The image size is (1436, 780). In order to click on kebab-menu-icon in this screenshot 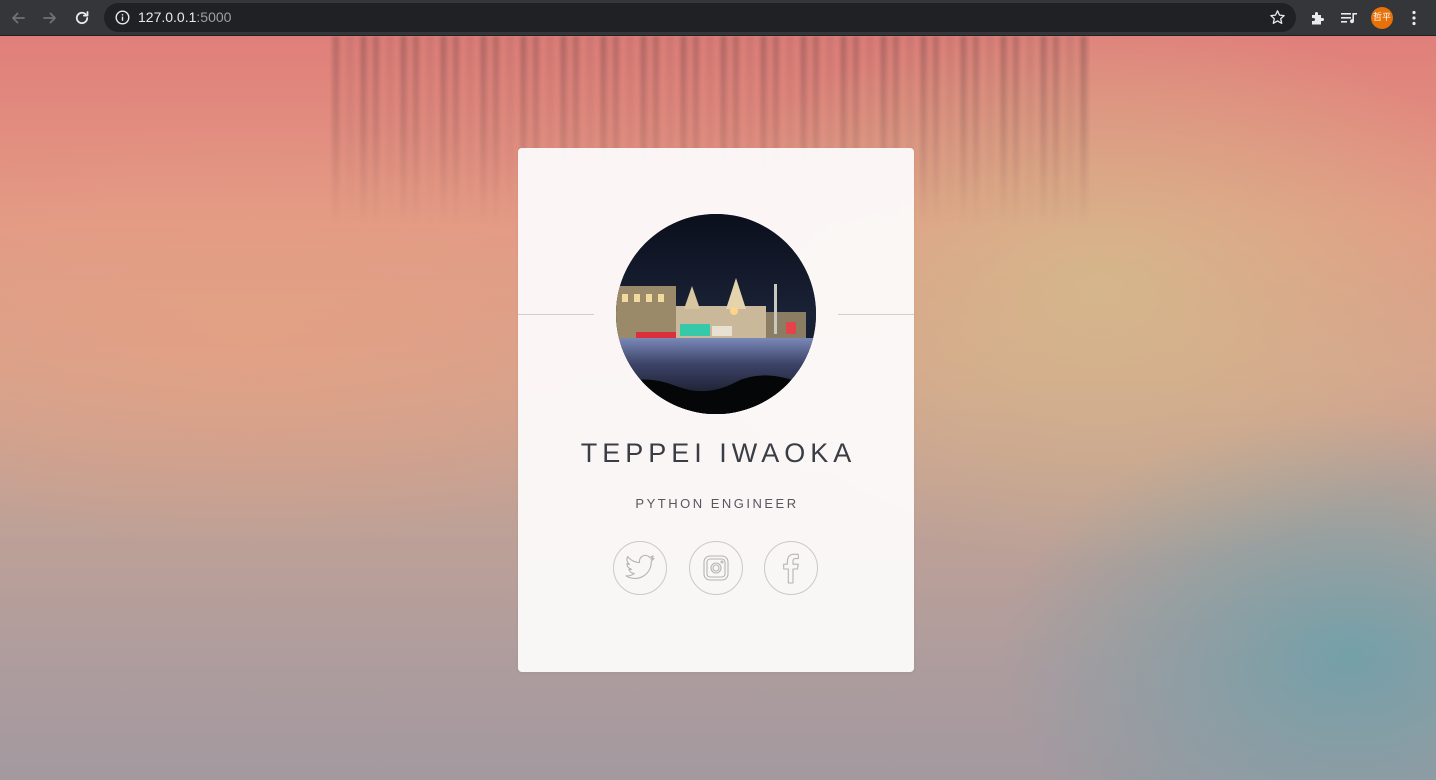, I will do `click(1414, 18)`.